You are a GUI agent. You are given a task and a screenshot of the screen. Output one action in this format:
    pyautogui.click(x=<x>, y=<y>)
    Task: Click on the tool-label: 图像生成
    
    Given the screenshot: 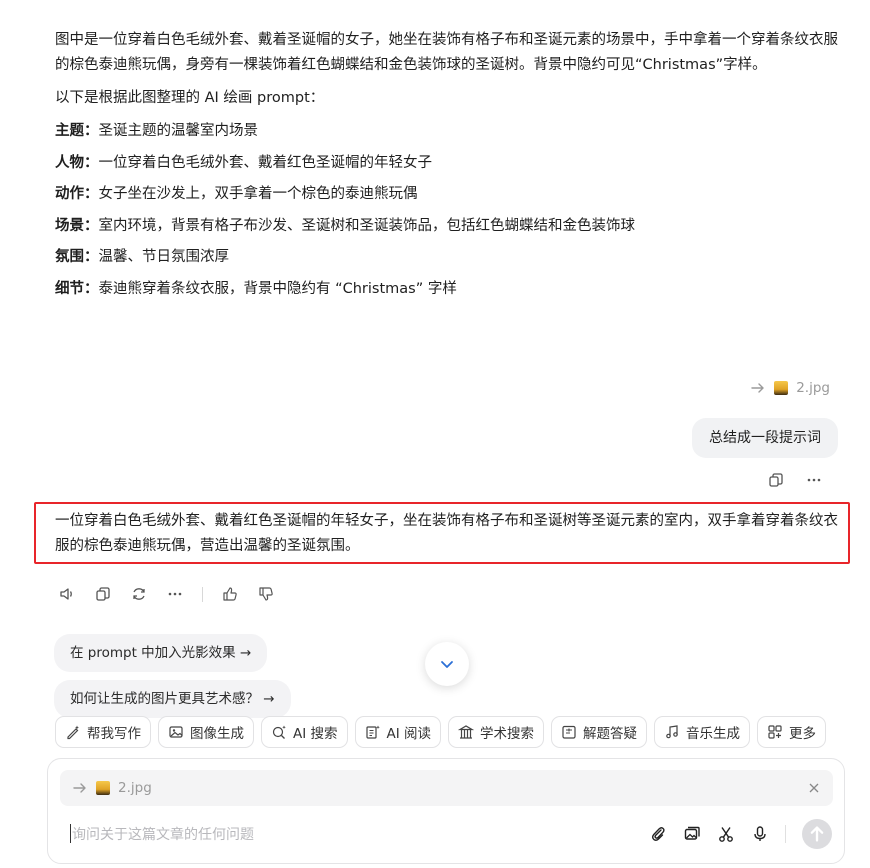 What is the action you would take?
    pyautogui.click(x=217, y=734)
    